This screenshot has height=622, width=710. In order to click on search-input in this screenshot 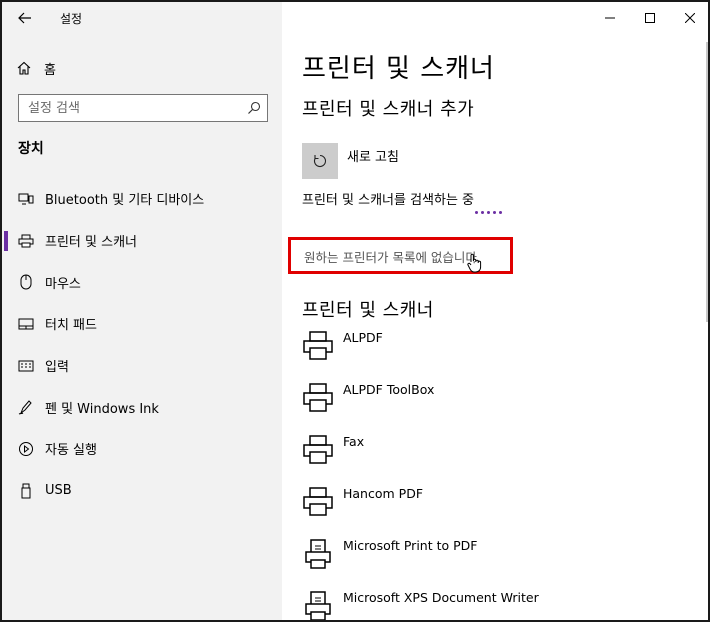, I will do `click(129, 108)`.